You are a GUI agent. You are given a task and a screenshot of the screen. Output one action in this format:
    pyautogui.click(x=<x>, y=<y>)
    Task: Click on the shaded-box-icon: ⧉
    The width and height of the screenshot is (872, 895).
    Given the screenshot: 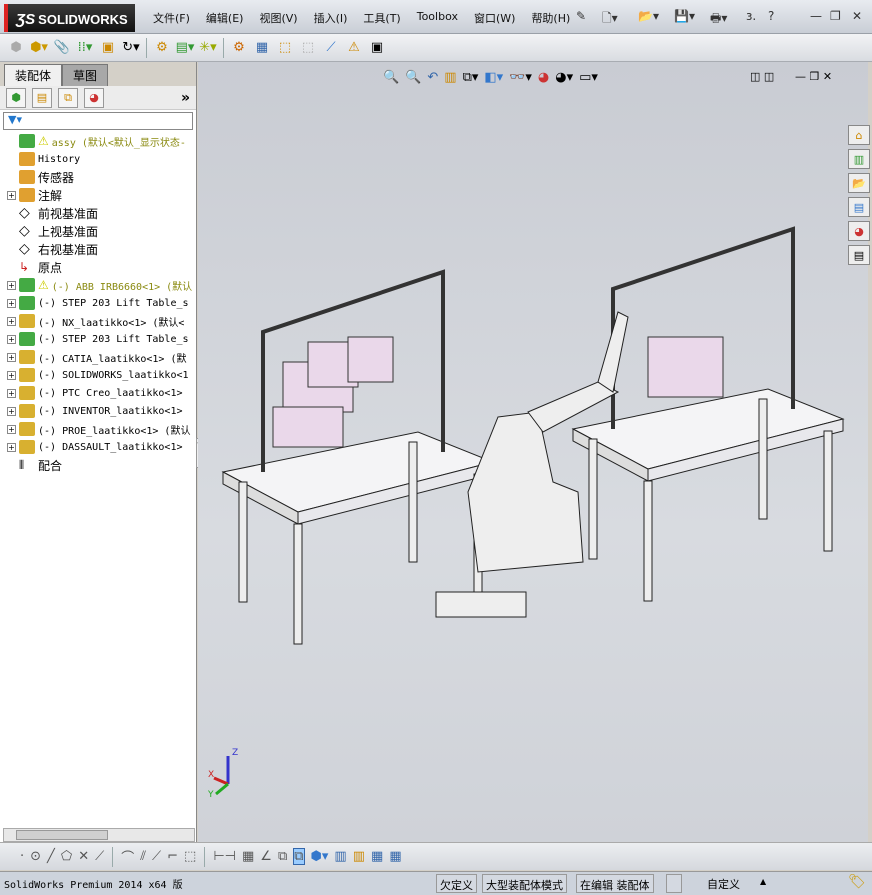 What is the action you would take?
    pyautogui.click(x=299, y=856)
    